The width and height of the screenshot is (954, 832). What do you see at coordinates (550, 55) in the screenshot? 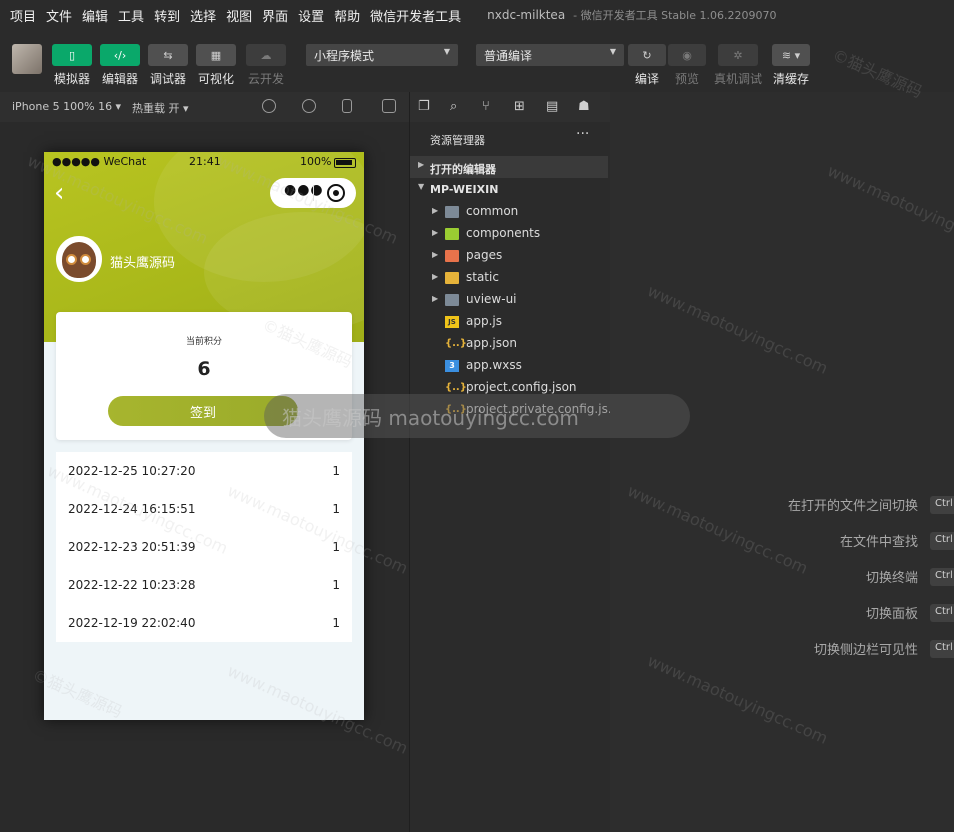
I see `compile-select: 普通编译 ▼` at bounding box center [550, 55].